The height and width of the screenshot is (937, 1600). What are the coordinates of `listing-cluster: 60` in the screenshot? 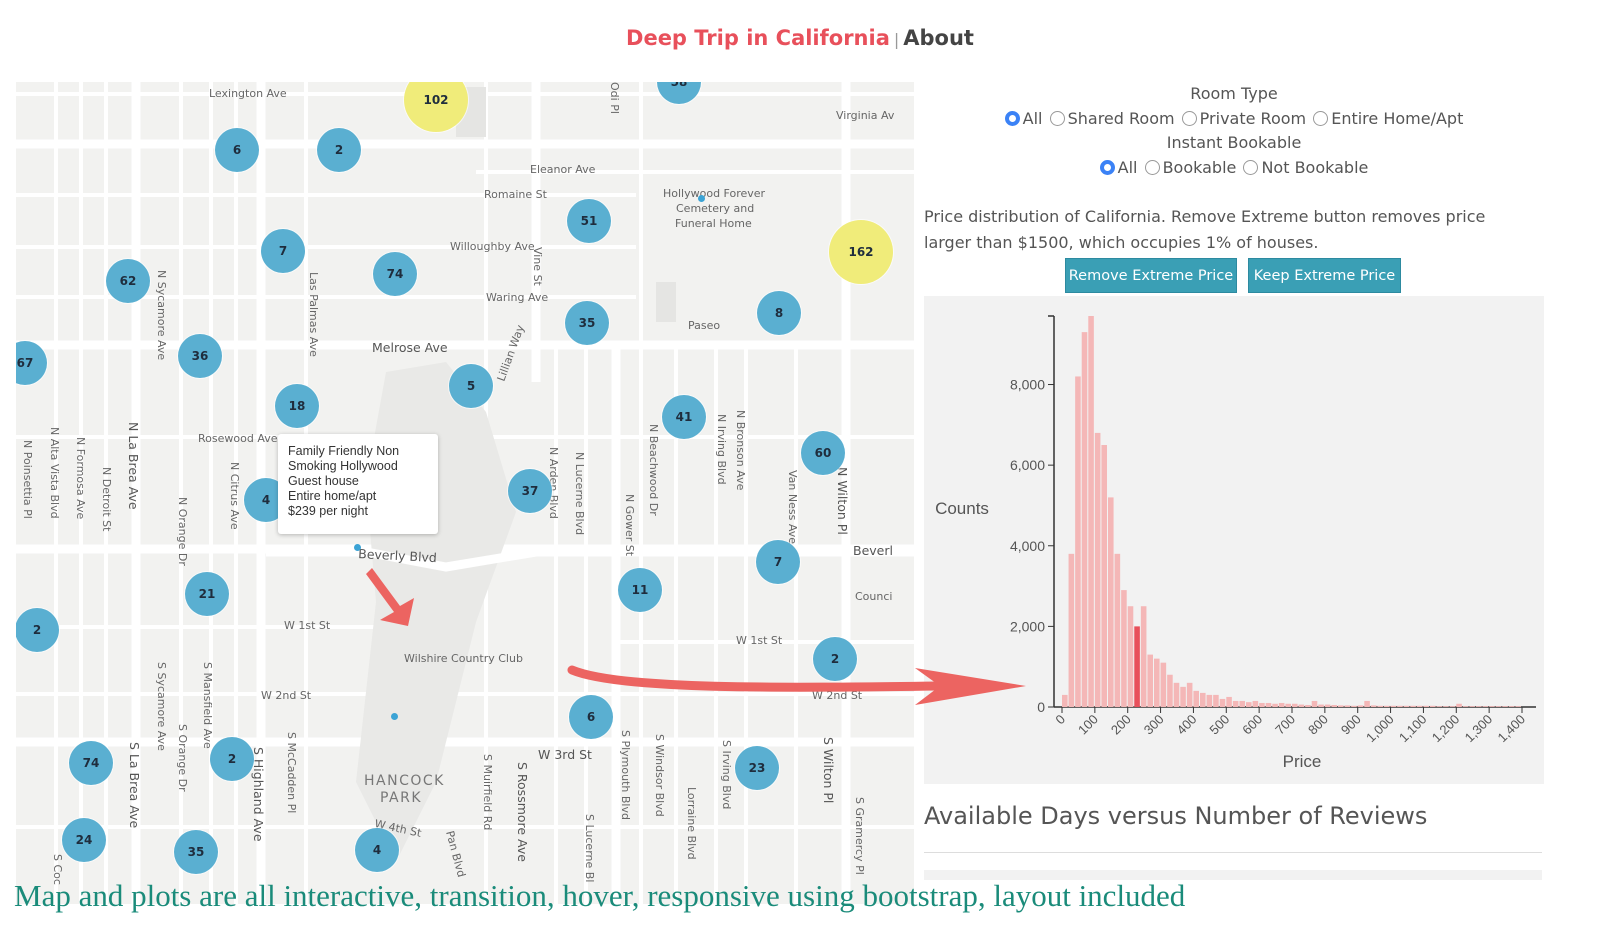 It's located at (823, 453).